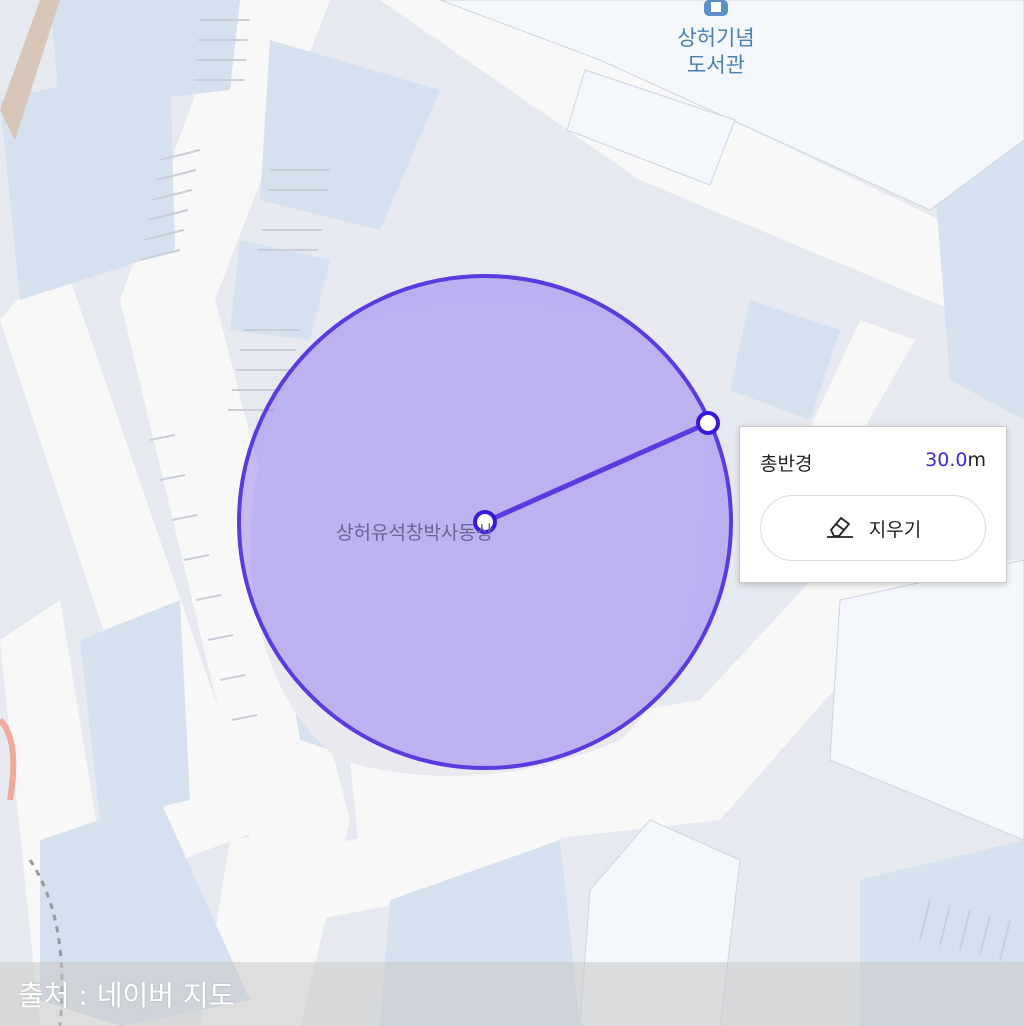  What do you see at coordinates (840, 528) in the screenshot?
I see `eraser-icon` at bounding box center [840, 528].